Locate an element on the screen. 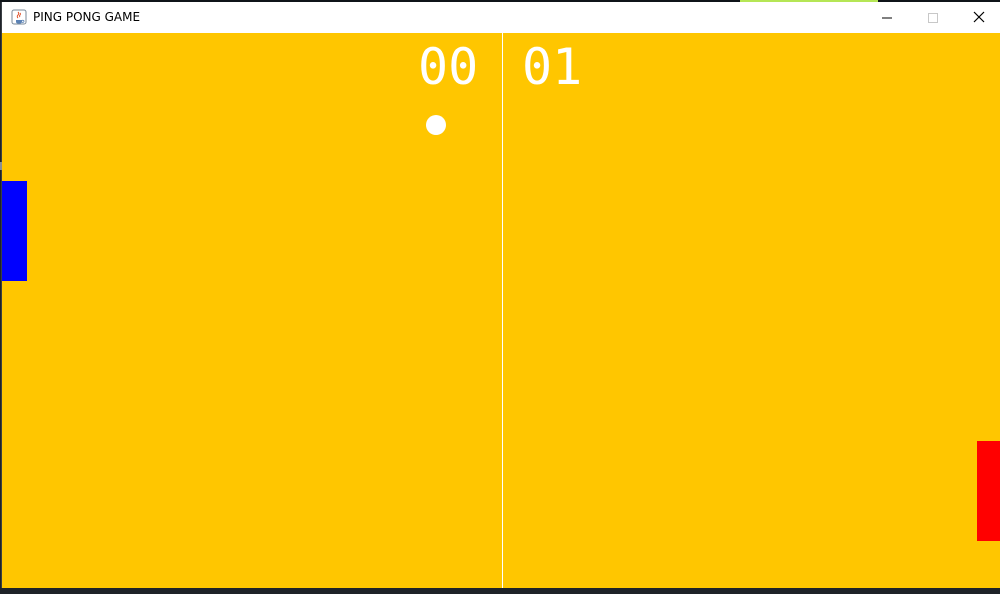 The width and height of the screenshot is (1000, 594). desktop-edge-mark is located at coordinates (1, 166).